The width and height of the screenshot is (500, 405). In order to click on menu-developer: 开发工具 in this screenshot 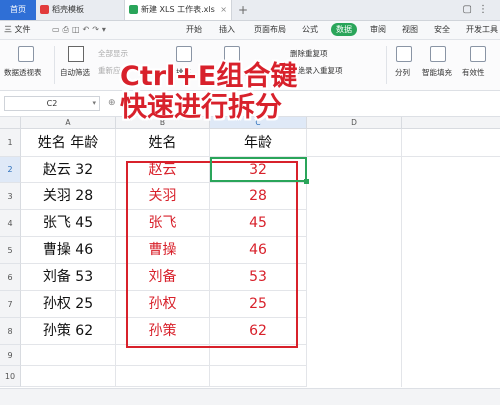, I will do `click(482, 30)`.